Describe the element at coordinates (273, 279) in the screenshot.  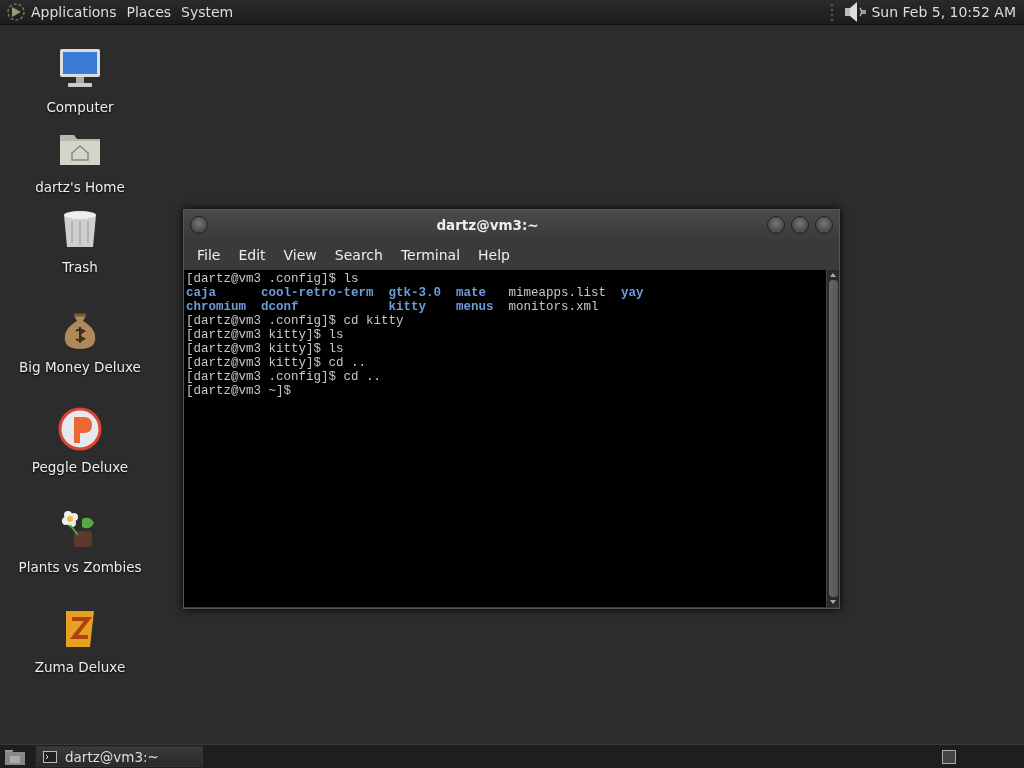
I see `terminal-line: [dartz@vm3 .config]$ ls` at that location.